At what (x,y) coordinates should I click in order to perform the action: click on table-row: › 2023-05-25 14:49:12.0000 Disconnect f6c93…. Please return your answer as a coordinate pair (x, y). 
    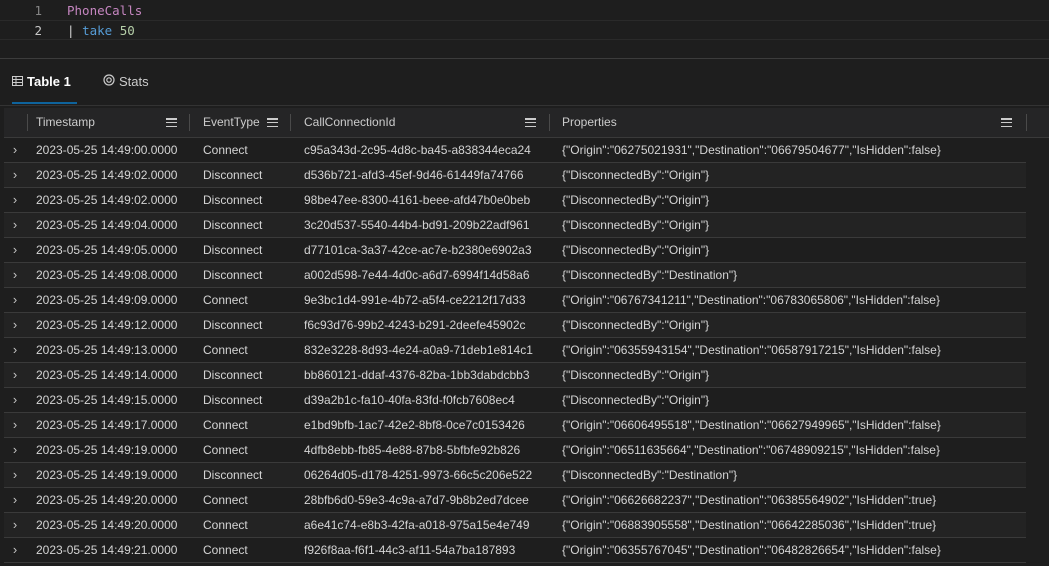
    Looking at the image, I should click on (515, 325).